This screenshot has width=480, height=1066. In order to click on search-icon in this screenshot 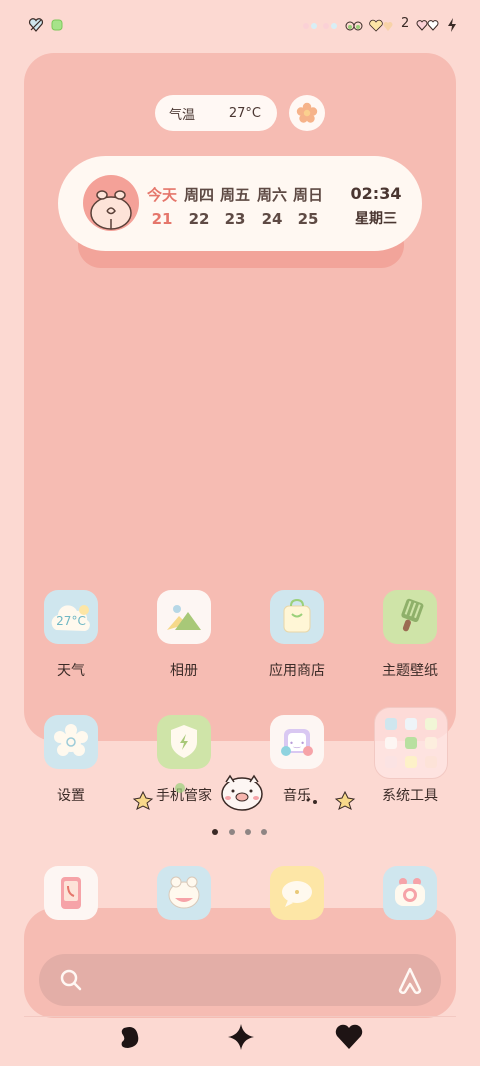, I will do `click(71, 980)`.